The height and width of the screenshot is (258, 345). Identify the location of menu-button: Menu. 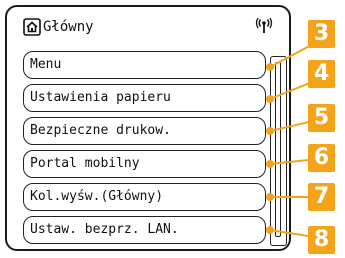
(144, 65).